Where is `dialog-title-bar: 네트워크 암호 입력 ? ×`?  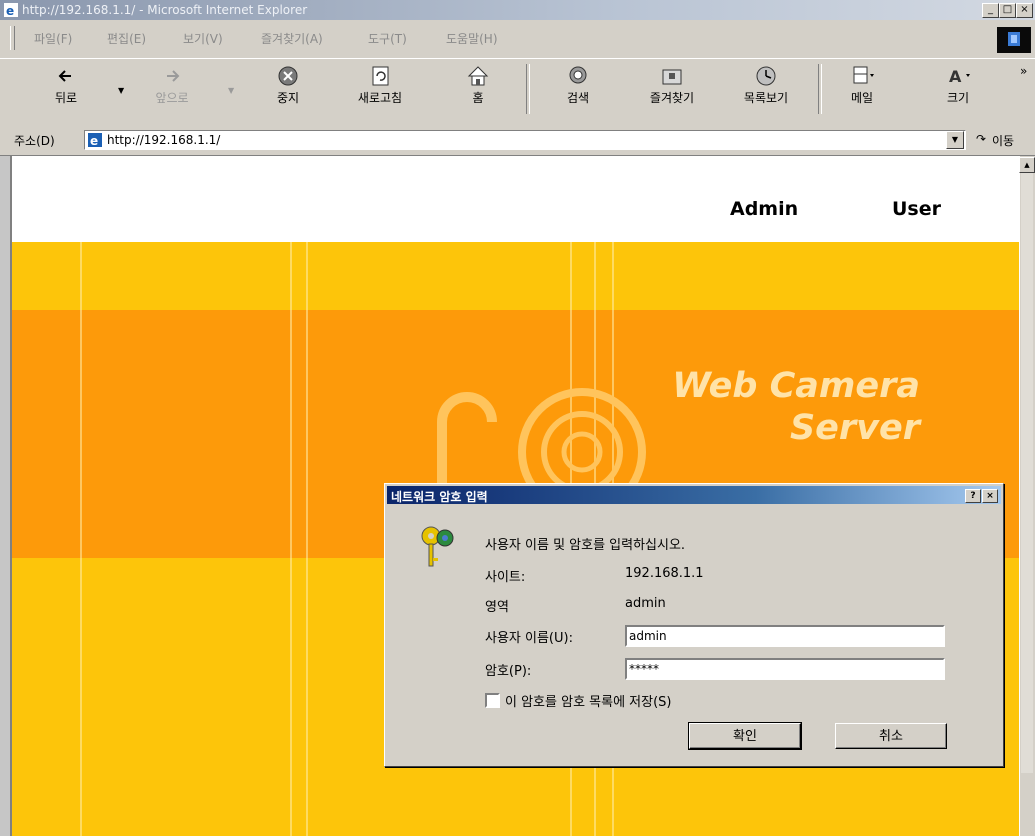 dialog-title-bar: 네트워크 암호 입력 ? × is located at coordinates (694, 495).